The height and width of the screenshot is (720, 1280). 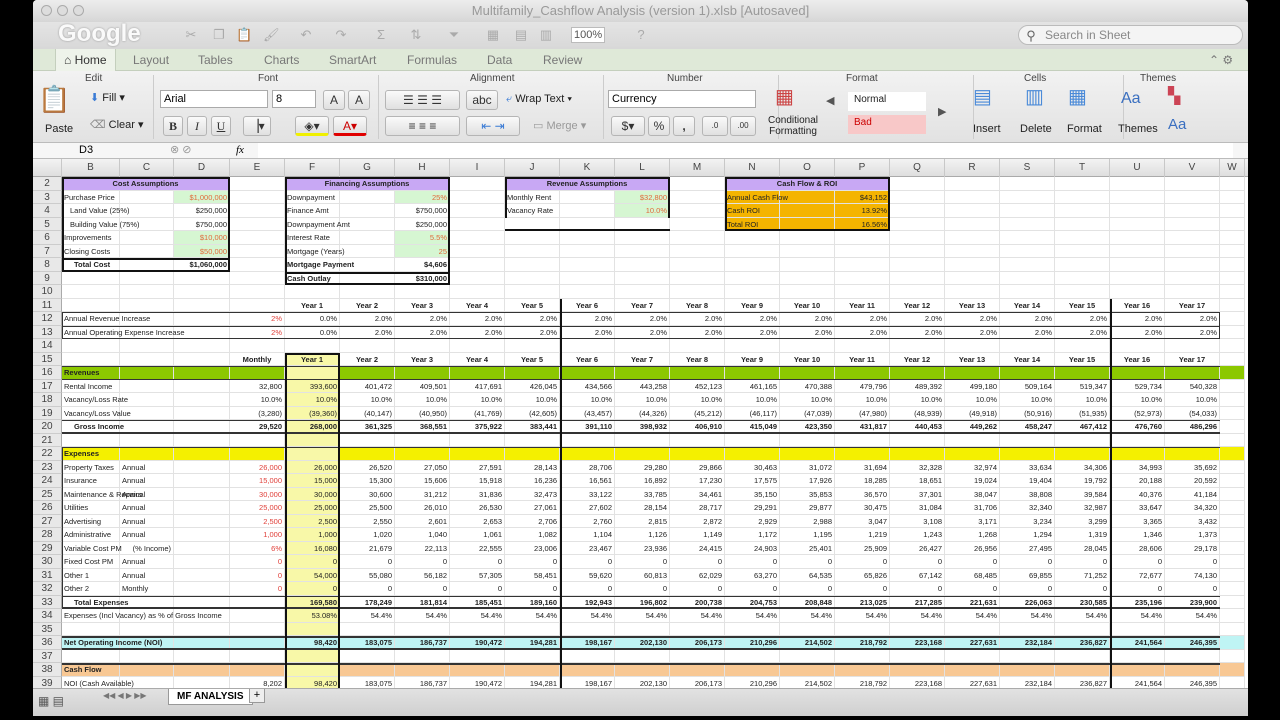 I want to click on cell-N38, so click(x=752, y=670).